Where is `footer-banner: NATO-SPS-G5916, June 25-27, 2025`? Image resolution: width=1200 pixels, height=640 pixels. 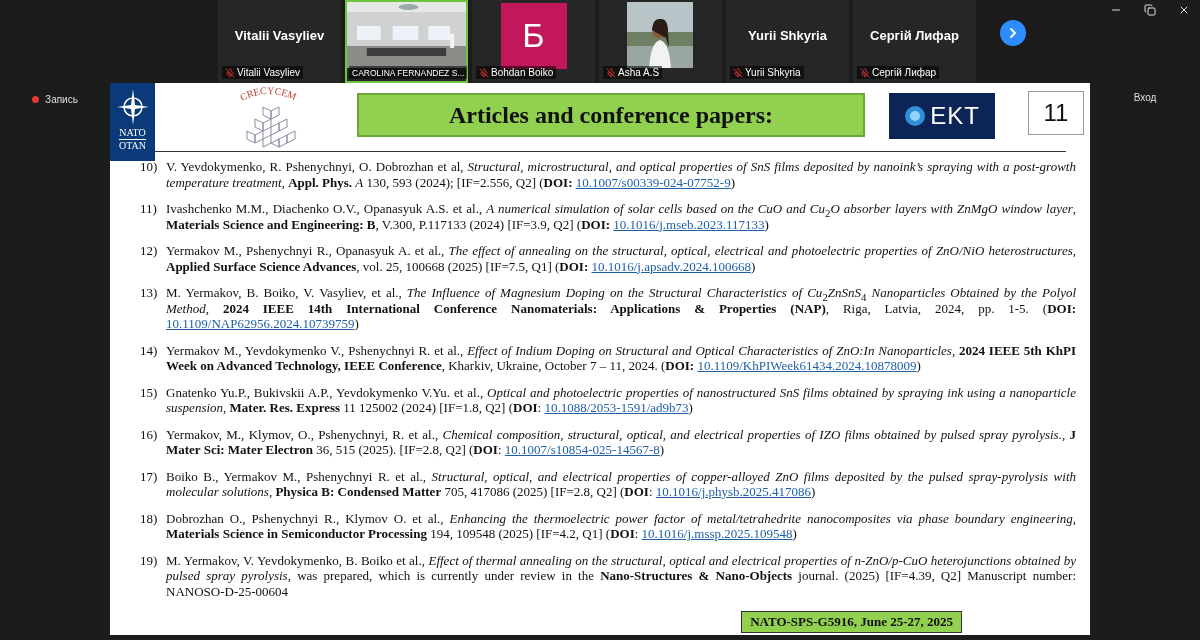
footer-banner: NATO-SPS-G5916, June 25-27, 2025 is located at coordinates (851, 622).